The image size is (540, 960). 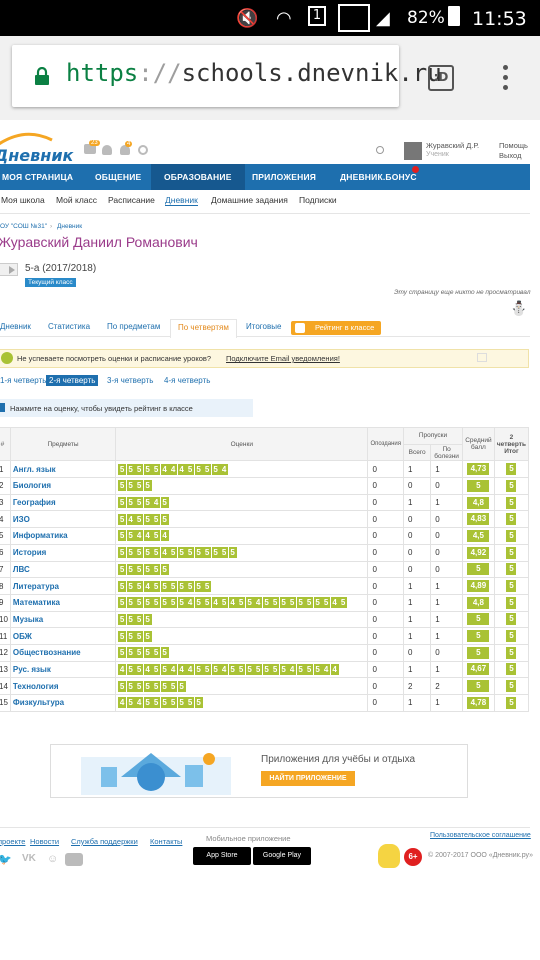 What do you see at coordinates (24, 380) in the screenshot?
I see `quarter-1: 1-я четверть` at bounding box center [24, 380].